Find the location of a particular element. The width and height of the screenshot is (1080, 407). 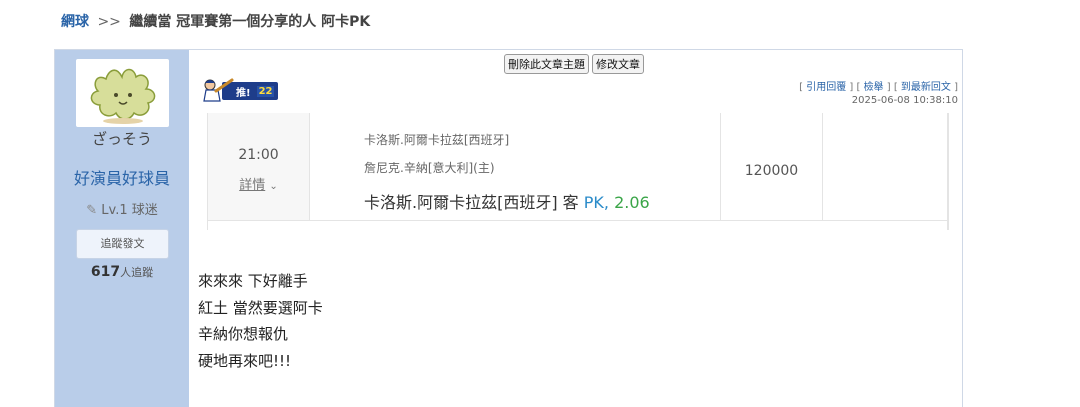

match-detail-link: 詳情 ⌄ is located at coordinates (258, 183).